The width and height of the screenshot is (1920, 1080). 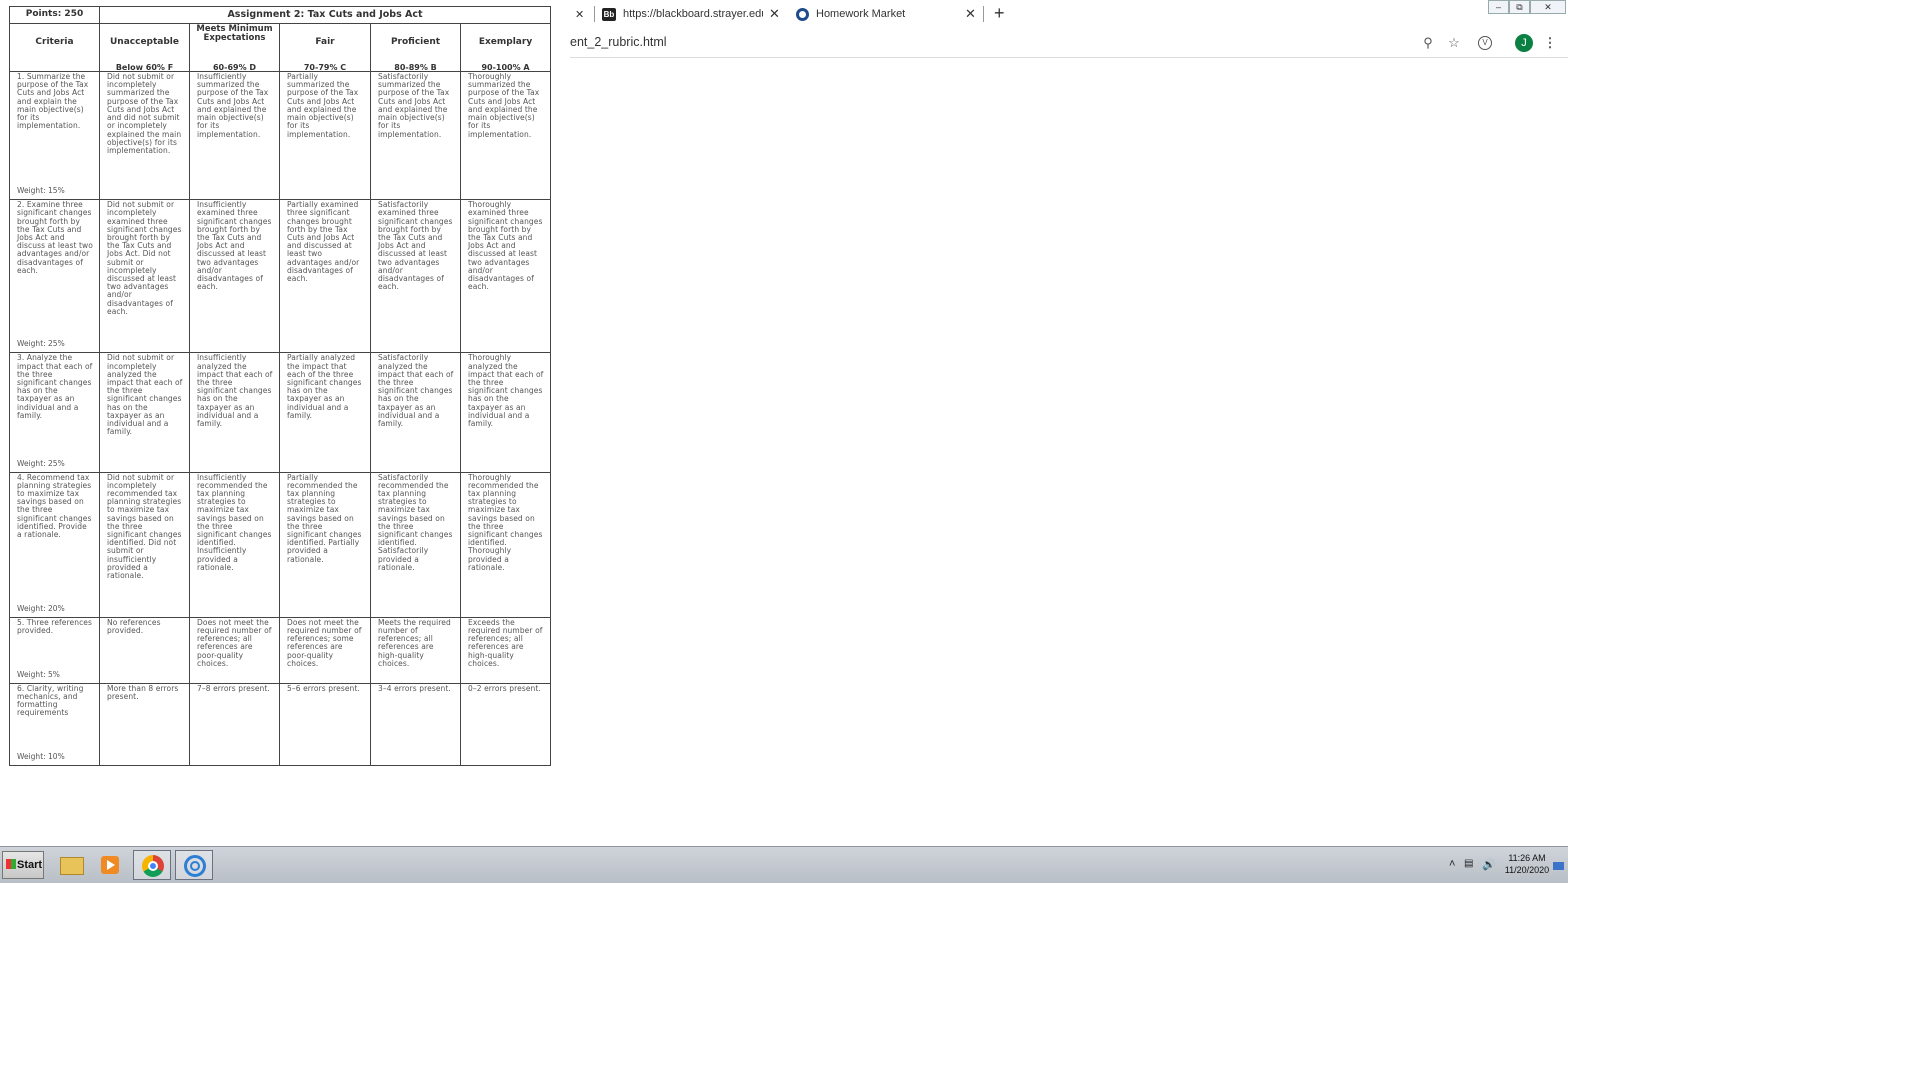 What do you see at coordinates (1519, 7) in the screenshot?
I see `restore-button: ⧉` at bounding box center [1519, 7].